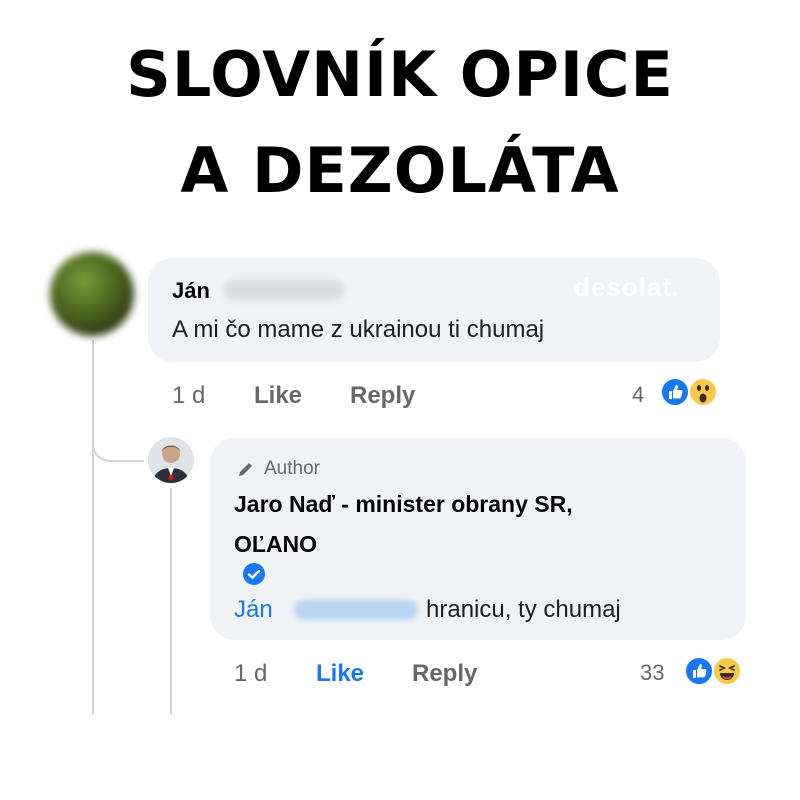 This screenshot has height=800, width=800. Describe the element at coordinates (469, 544) in the screenshot. I see `minister-name-line-2: OĽANO` at that location.